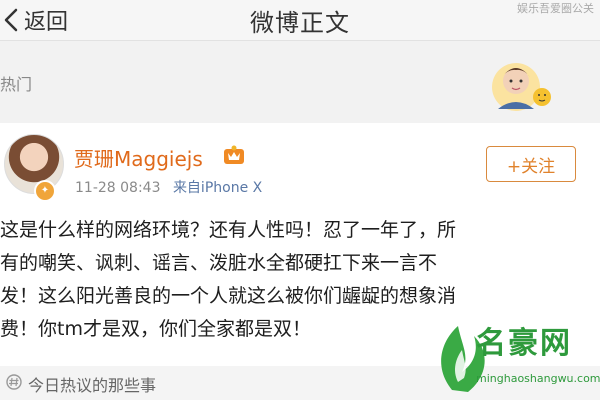  I want to click on navigation-bar: 返回 微博正文 娱乐吾爱圈公关, so click(300, 20).